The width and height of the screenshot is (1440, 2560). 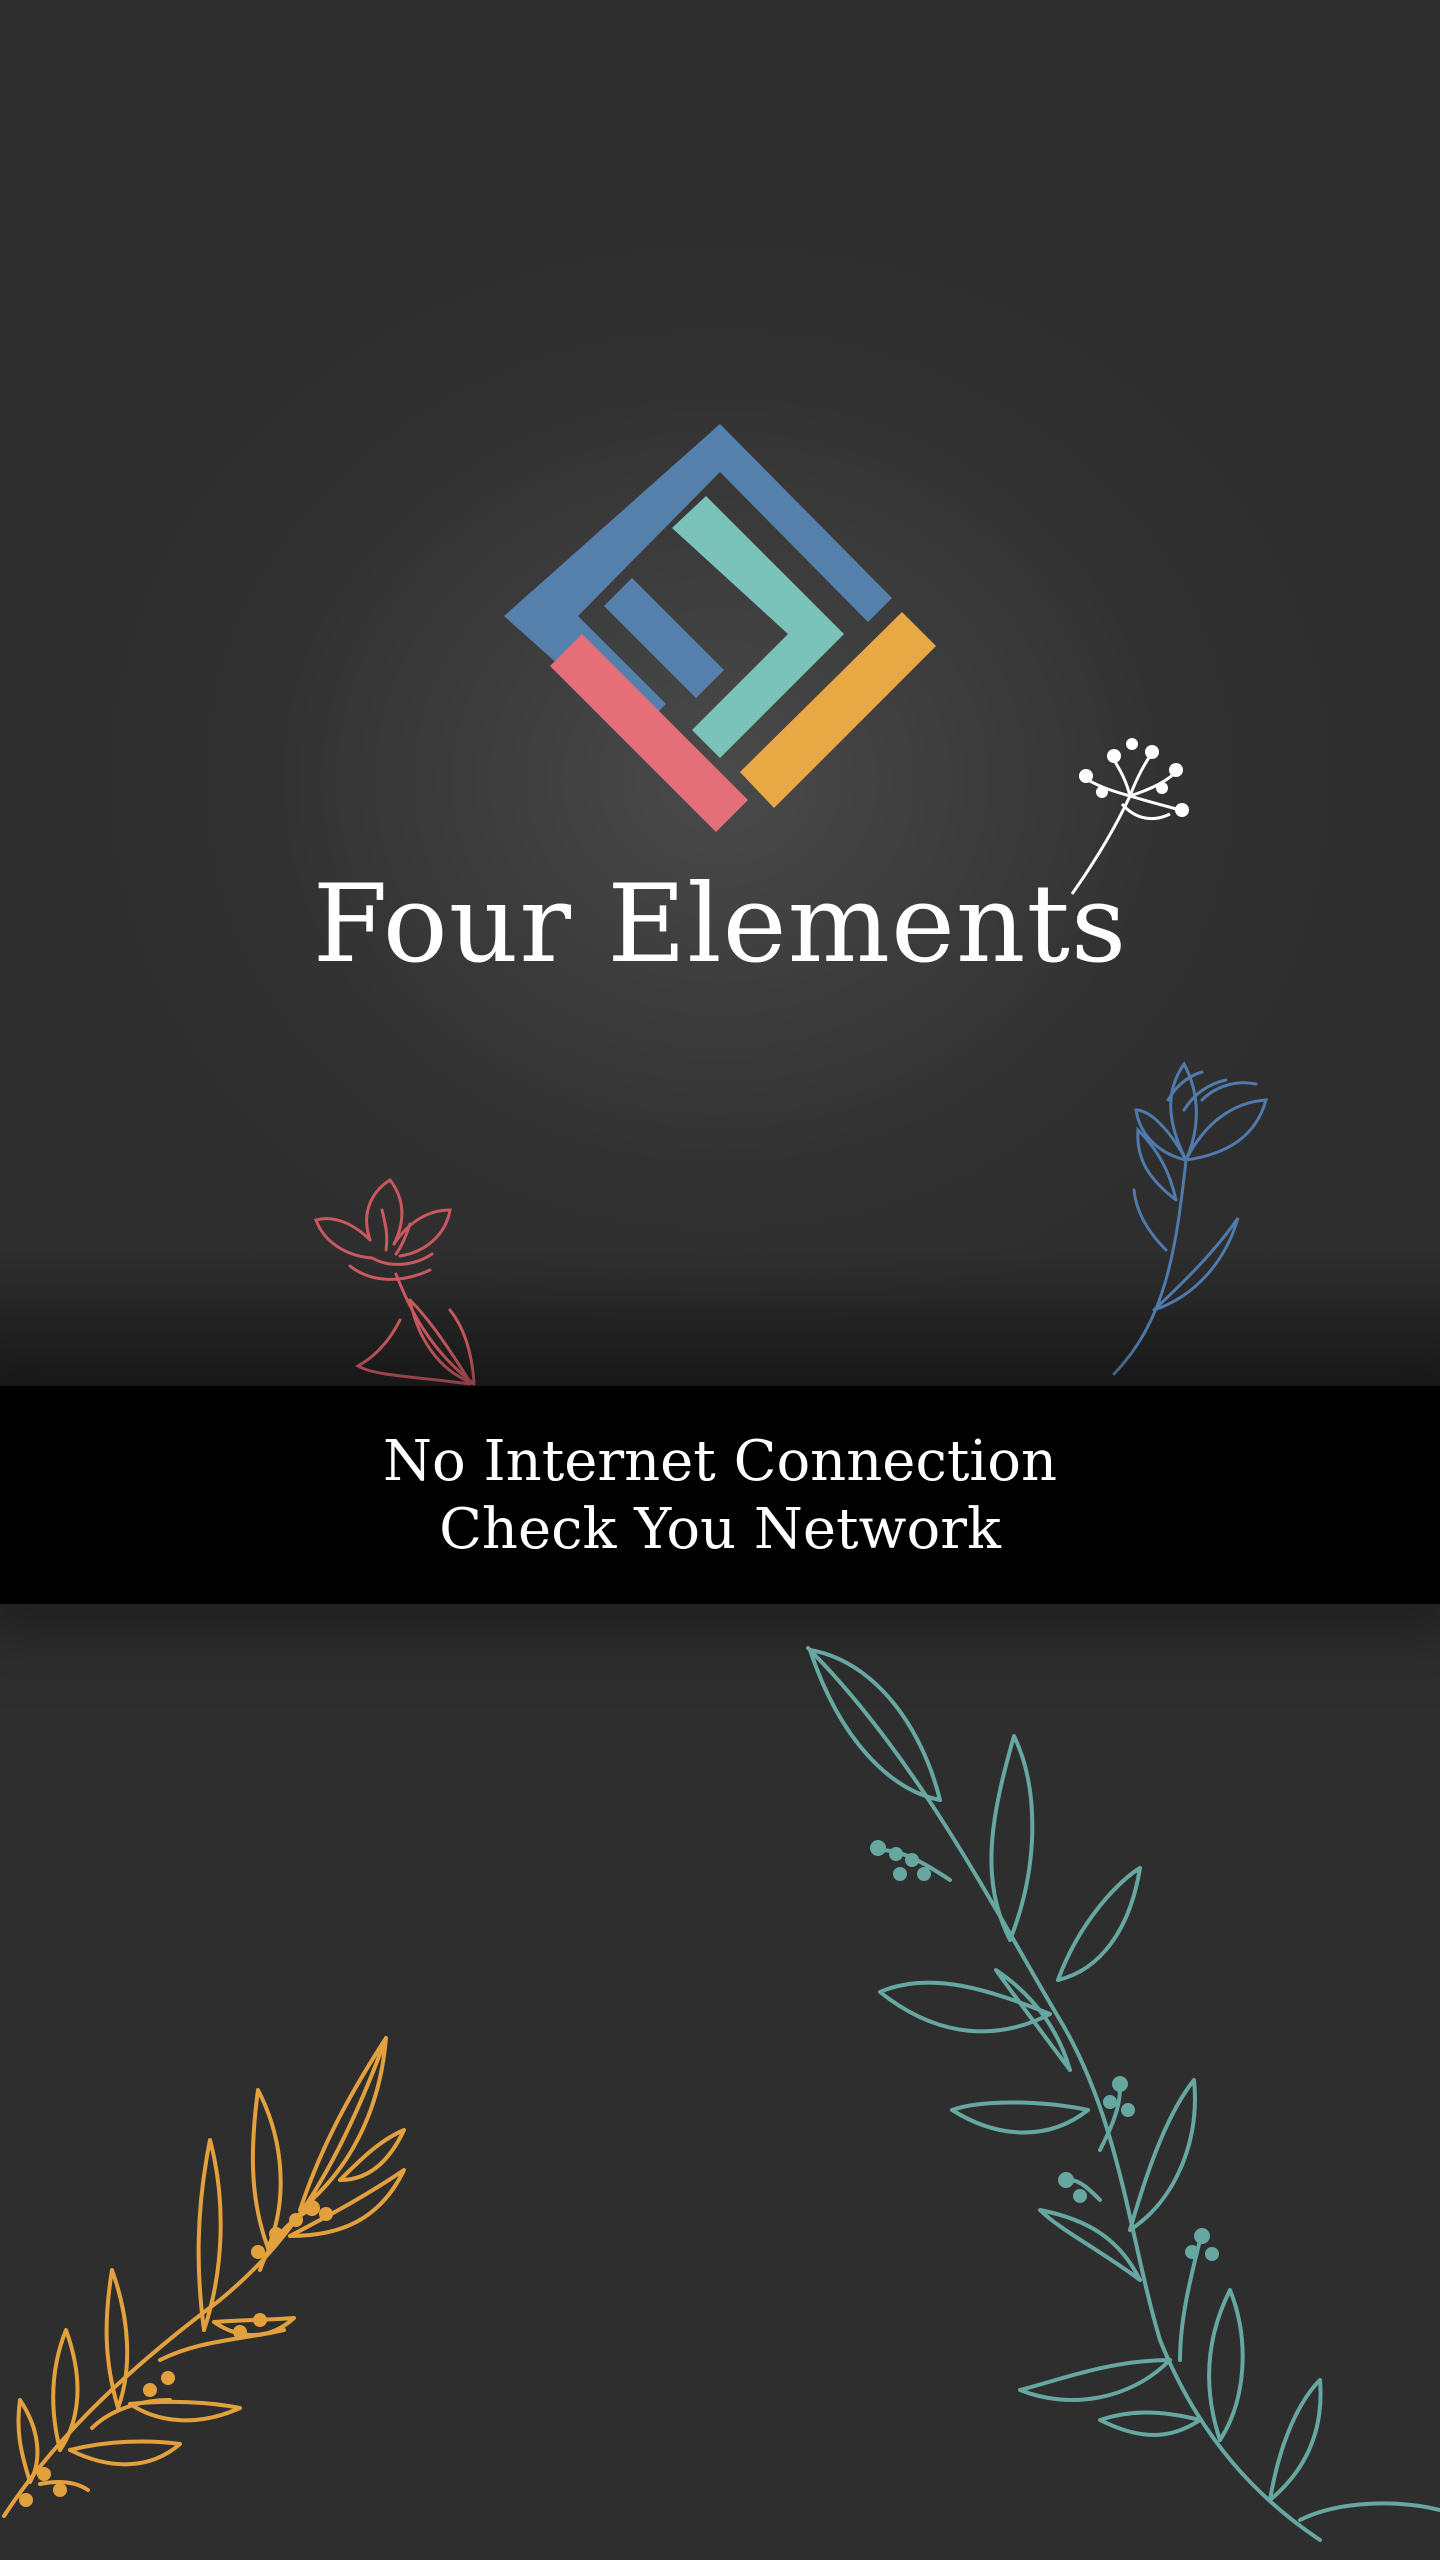 I want to click on app-title: Four Elements, so click(x=720, y=924).